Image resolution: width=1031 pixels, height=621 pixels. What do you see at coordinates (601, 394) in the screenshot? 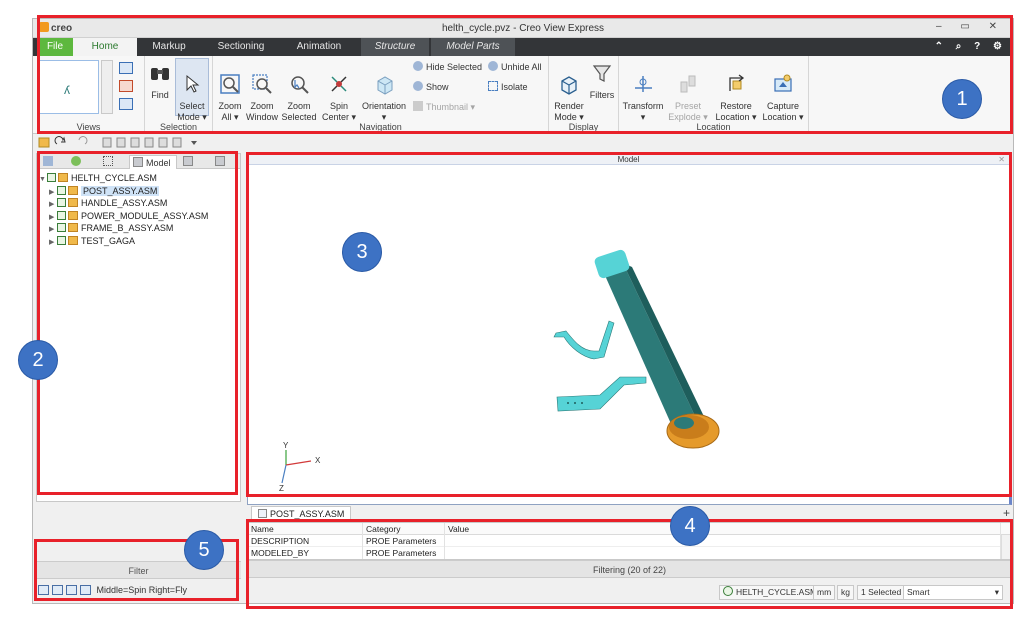
I see `frame-bracket` at bounding box center [601, 394].